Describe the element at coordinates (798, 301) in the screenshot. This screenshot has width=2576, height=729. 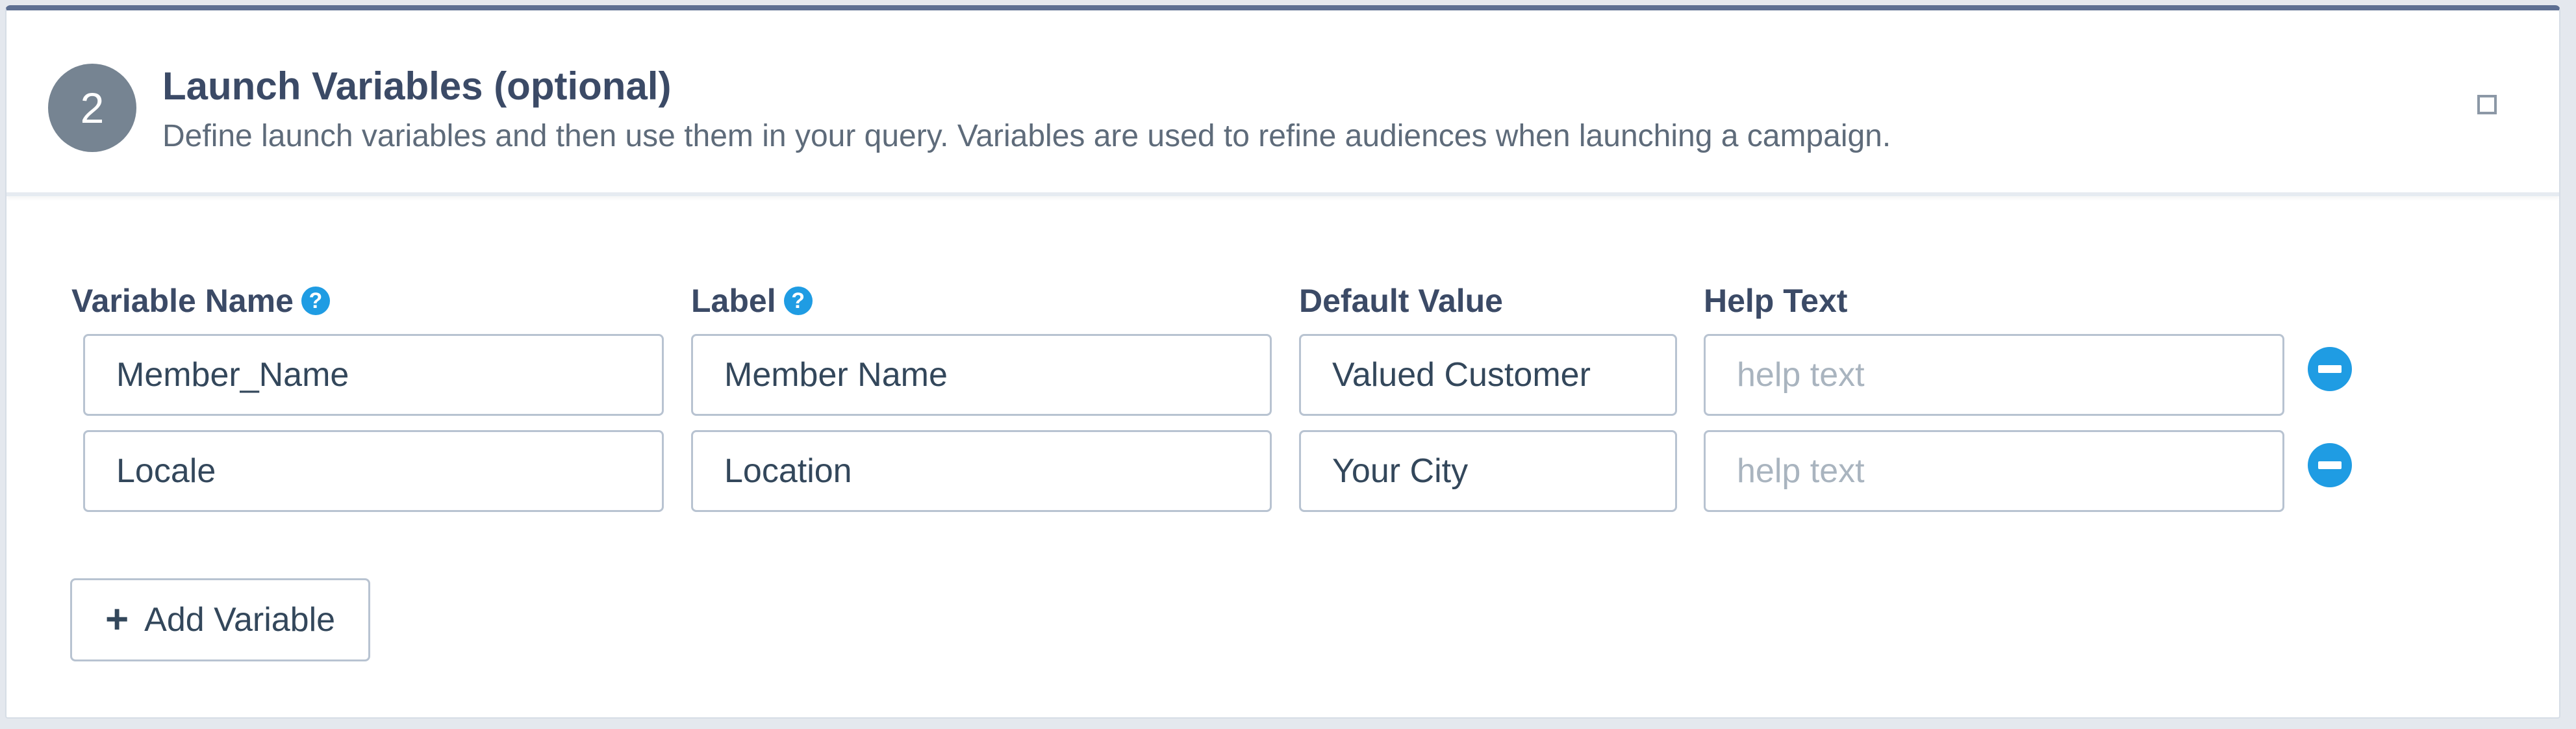
I see `label-help-icon: ?` at that location.